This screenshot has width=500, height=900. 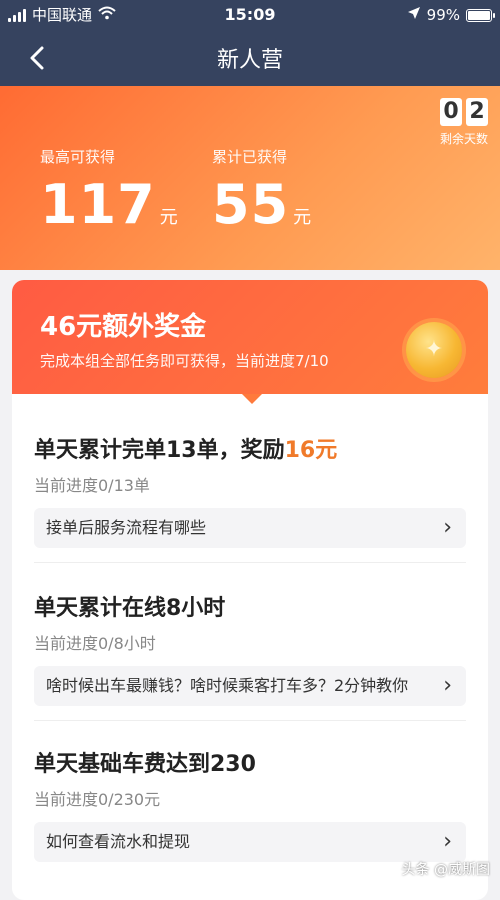 I want to click on status-bar: 中国联通 15:09 99%, so click(x=250, y=15).